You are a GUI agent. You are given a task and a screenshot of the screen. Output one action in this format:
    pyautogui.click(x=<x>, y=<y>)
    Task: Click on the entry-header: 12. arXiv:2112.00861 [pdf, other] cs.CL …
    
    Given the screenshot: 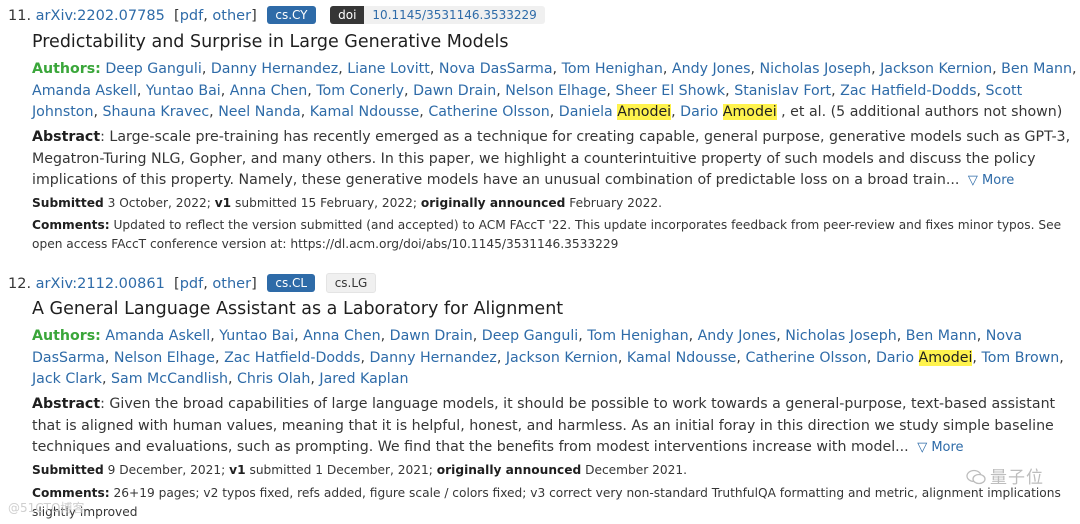 What is the action you would take?
    pyautogui.click(x=192, y=283)
    